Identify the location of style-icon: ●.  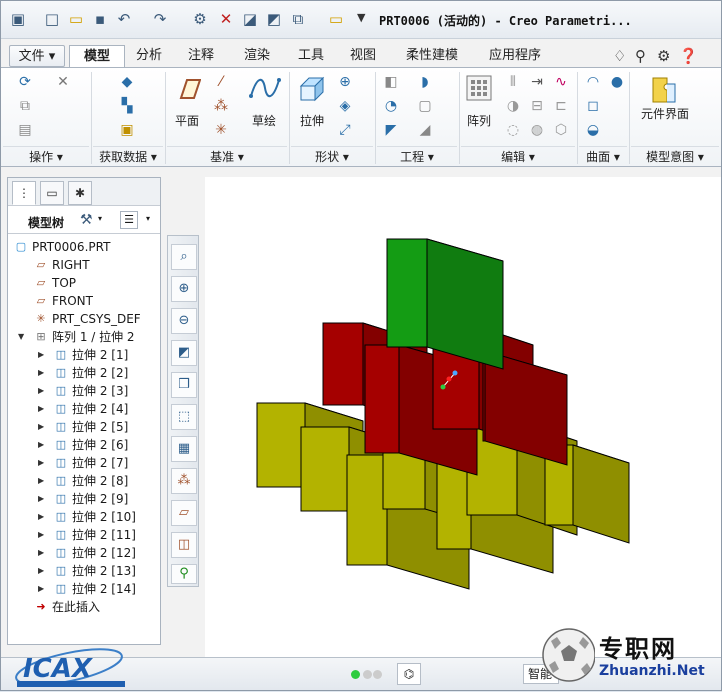
(617, 82).